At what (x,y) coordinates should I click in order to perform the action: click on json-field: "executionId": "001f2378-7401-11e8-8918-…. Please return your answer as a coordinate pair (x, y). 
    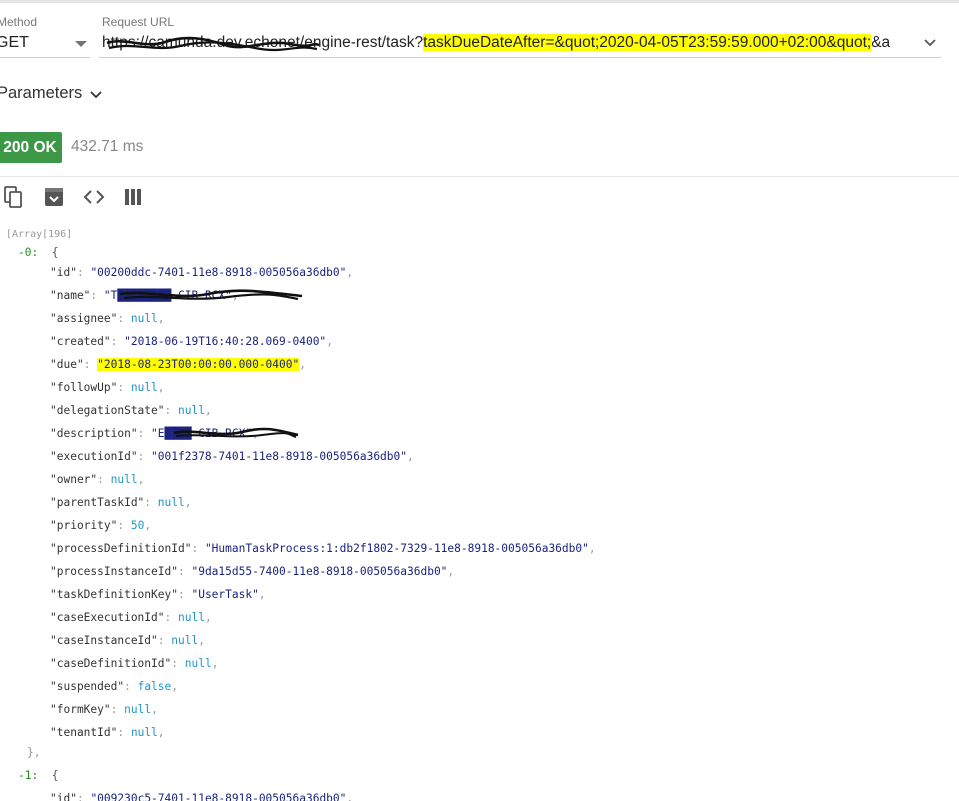
    Looking at the image, I should click on (232, 456).